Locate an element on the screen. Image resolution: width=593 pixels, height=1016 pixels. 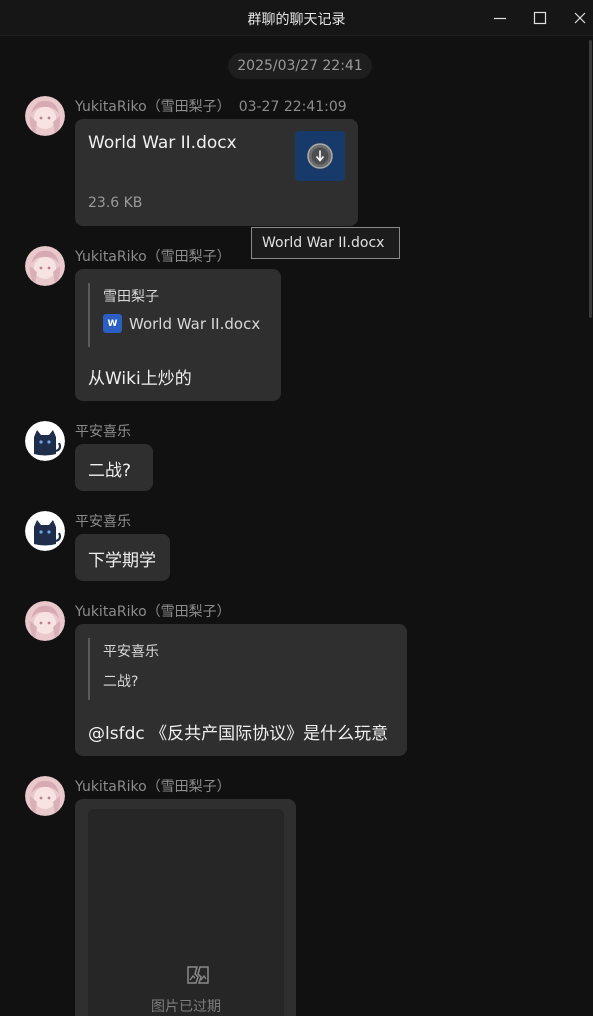
close-button is located at coordinates (579, 18).